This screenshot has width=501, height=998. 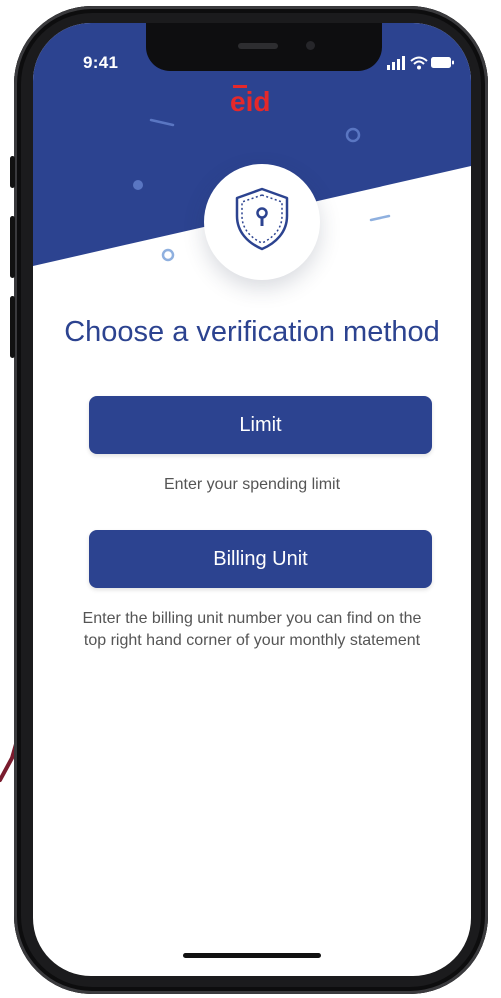 I want to click on signal-icon, so click(x=396, y=63).